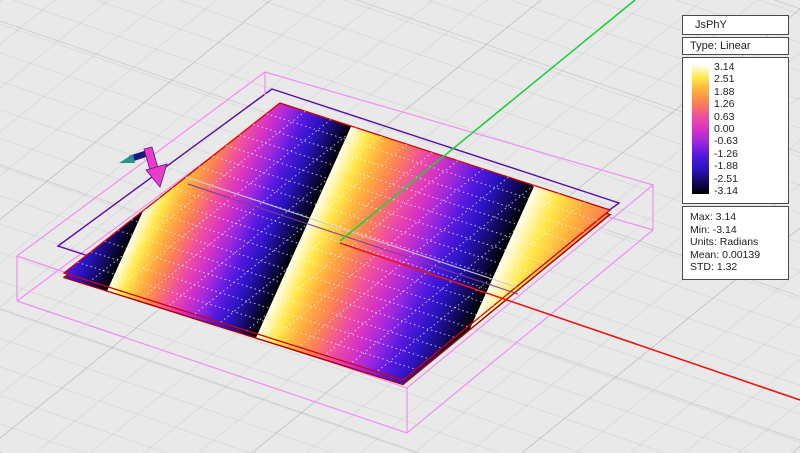 The image size is (800, 453). Describe the element at coordinates (726, 190) in the screenshot. I see `colorbar-tick-label: -3.14` at that location.